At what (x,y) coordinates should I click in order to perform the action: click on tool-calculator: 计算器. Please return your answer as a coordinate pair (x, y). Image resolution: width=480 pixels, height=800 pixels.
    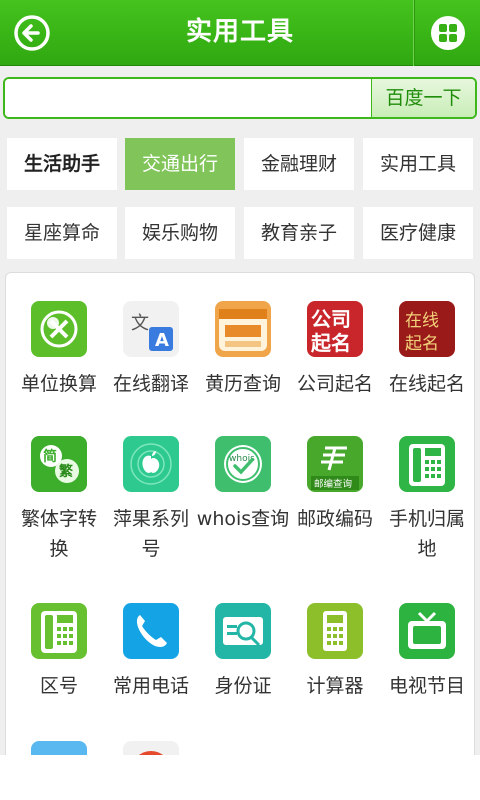
    Looking at the image, I should click on (335, 652).